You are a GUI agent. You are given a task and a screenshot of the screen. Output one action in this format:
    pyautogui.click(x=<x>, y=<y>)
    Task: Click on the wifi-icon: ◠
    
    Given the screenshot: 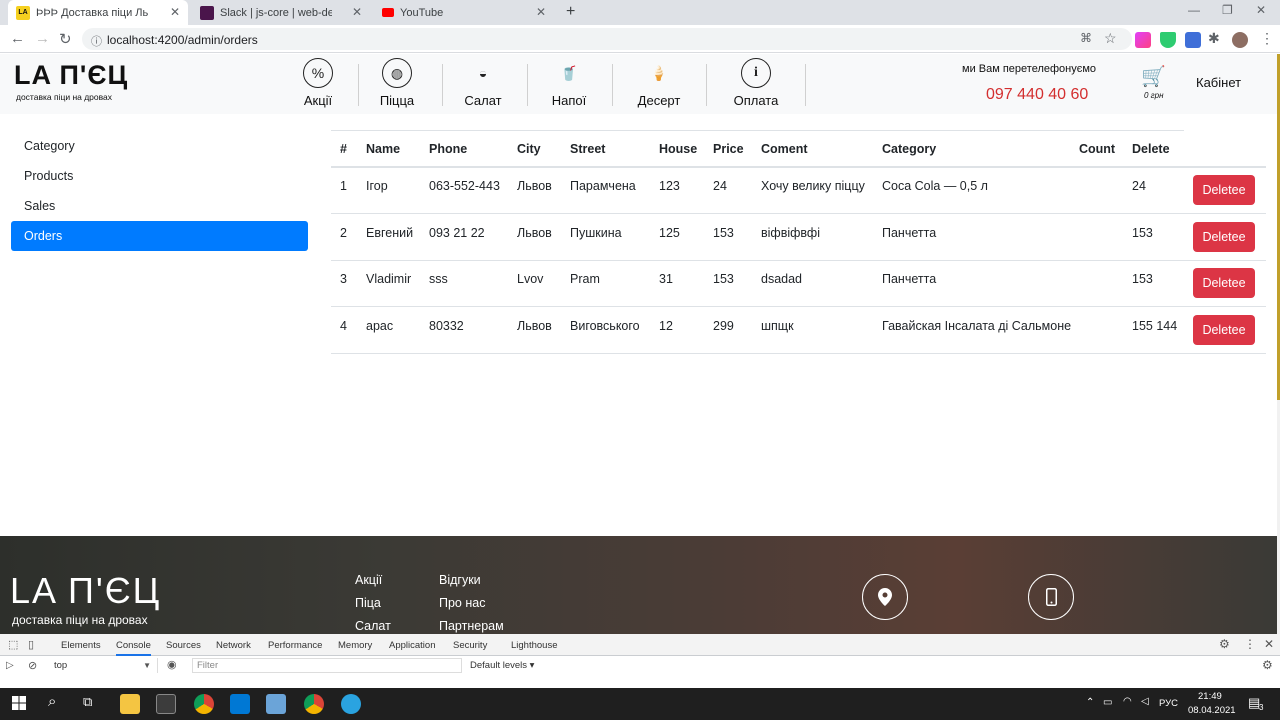 What is the action you would take?
    pyautogui.click(x=1127, y=701)
    